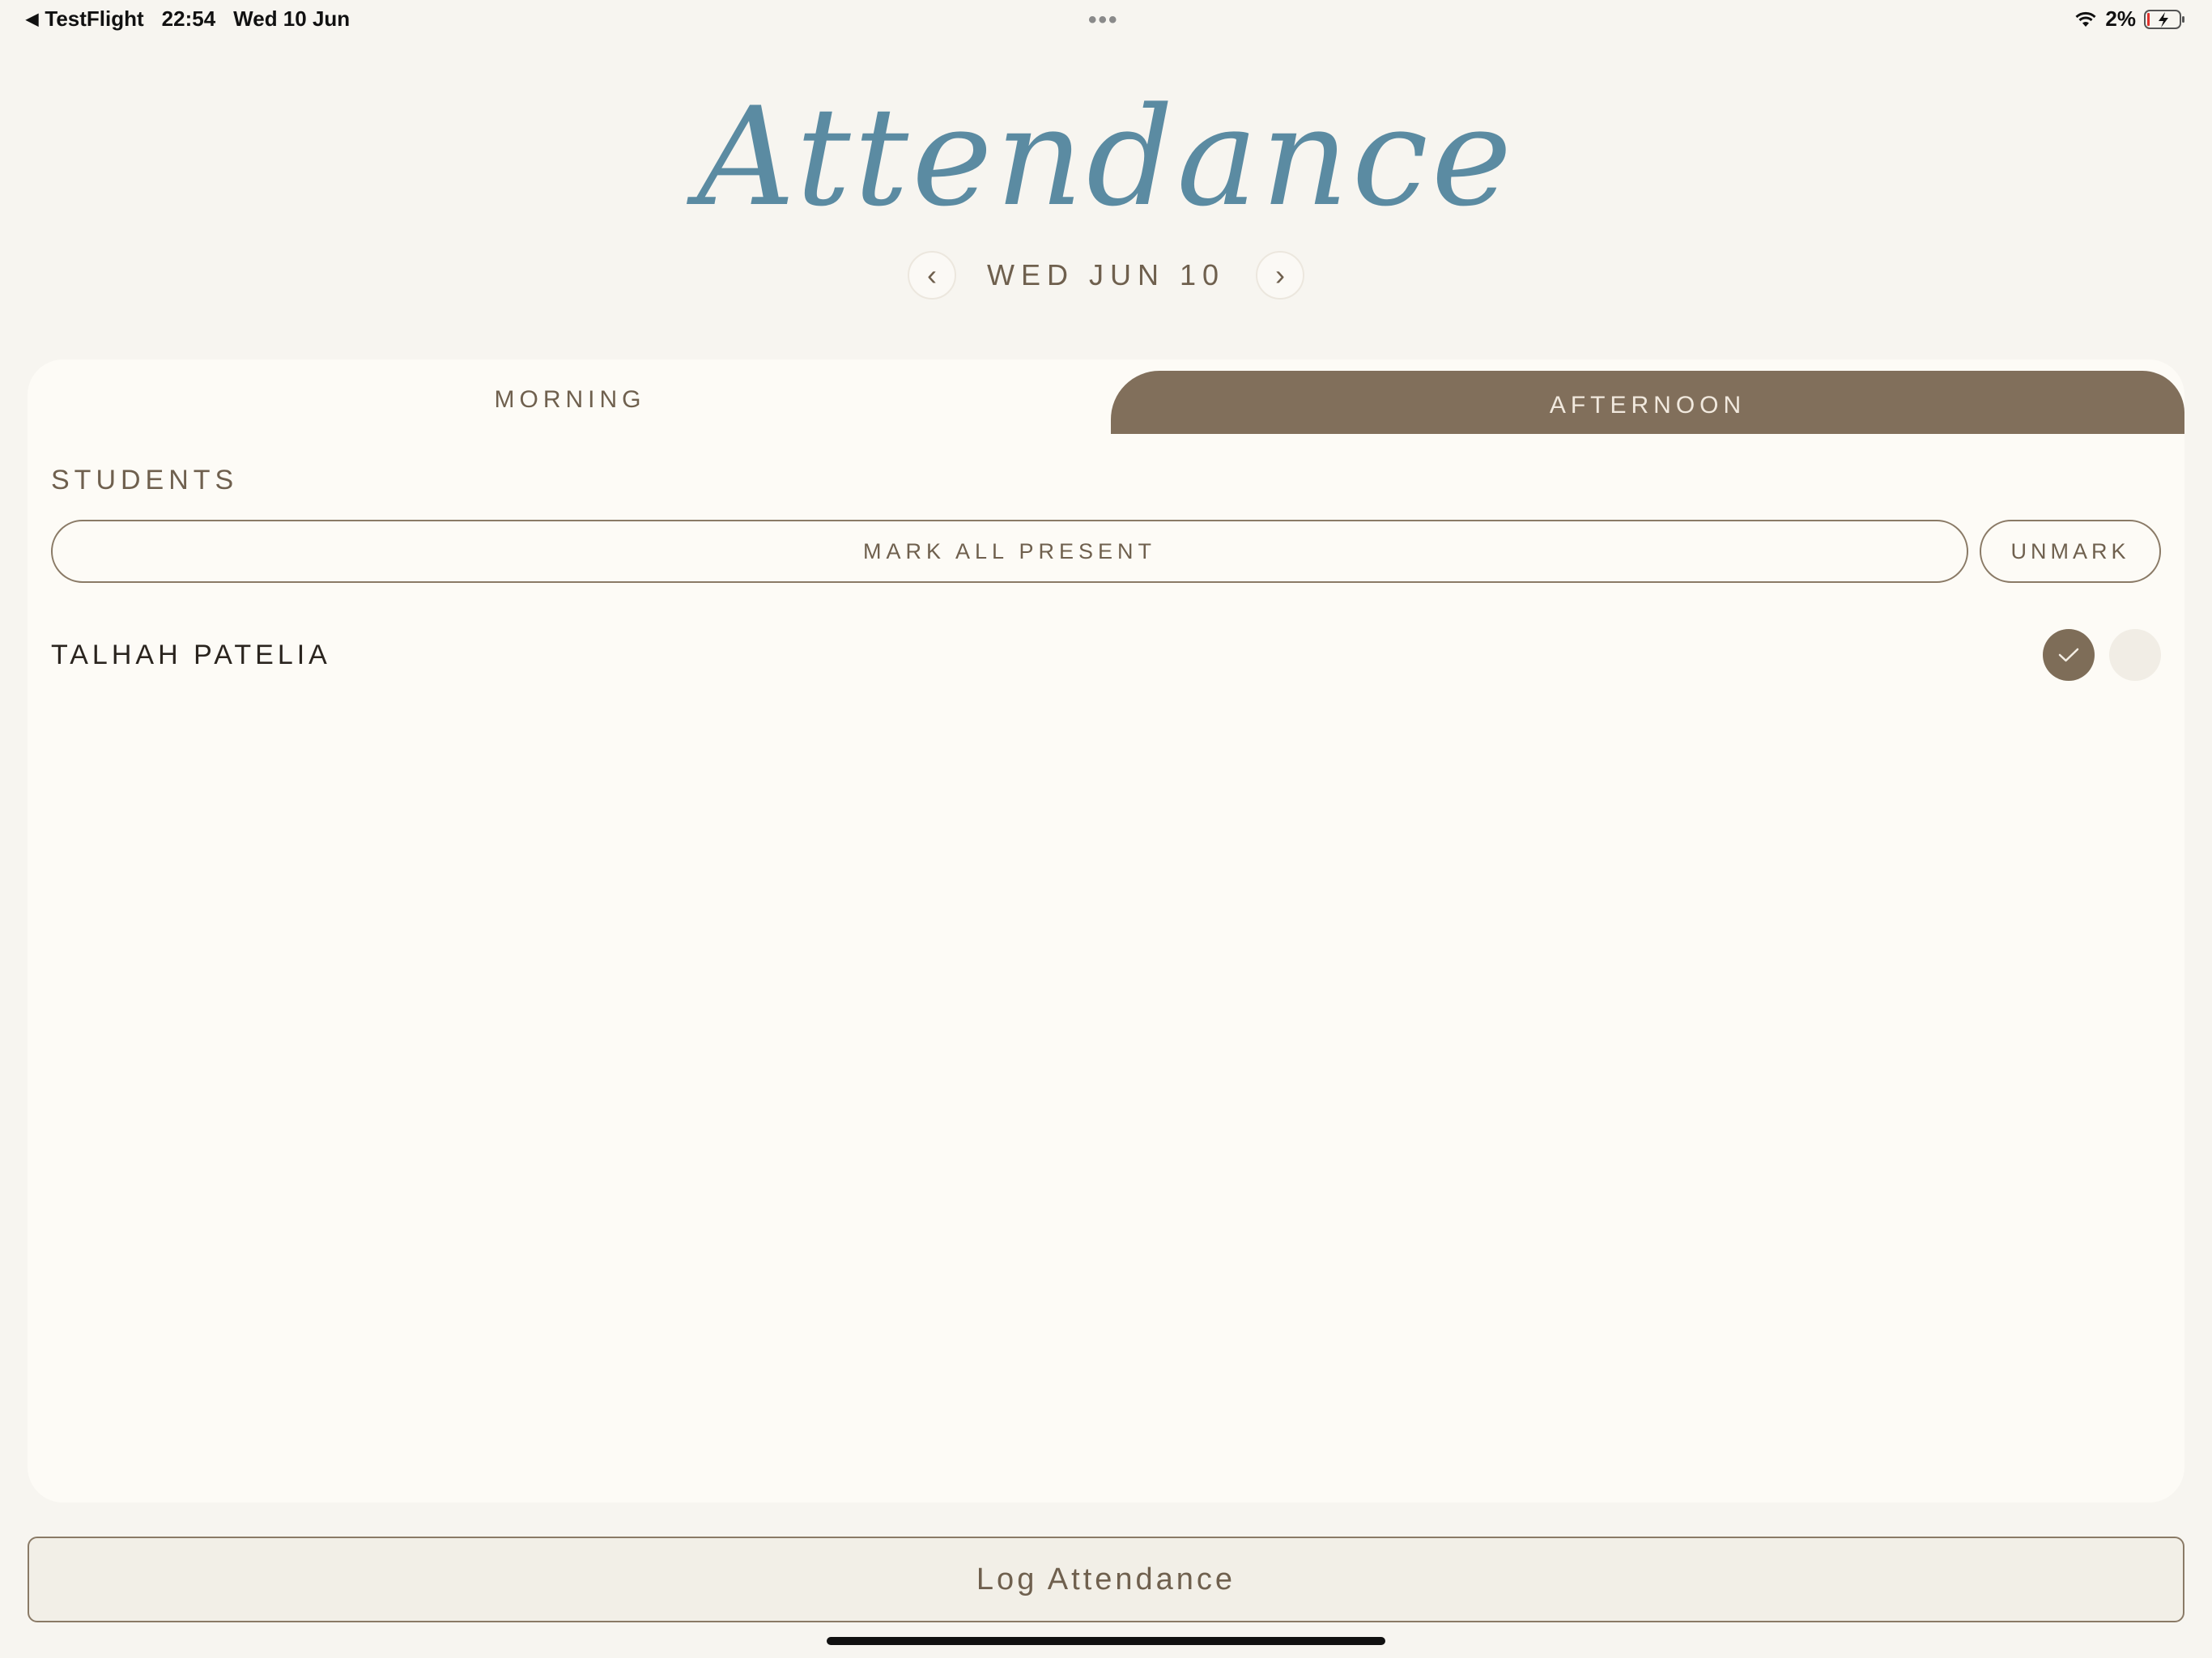 The image size is (2212, 1658). I want to click on list-item: TALHAH PATELIA, so click(1106, 655).